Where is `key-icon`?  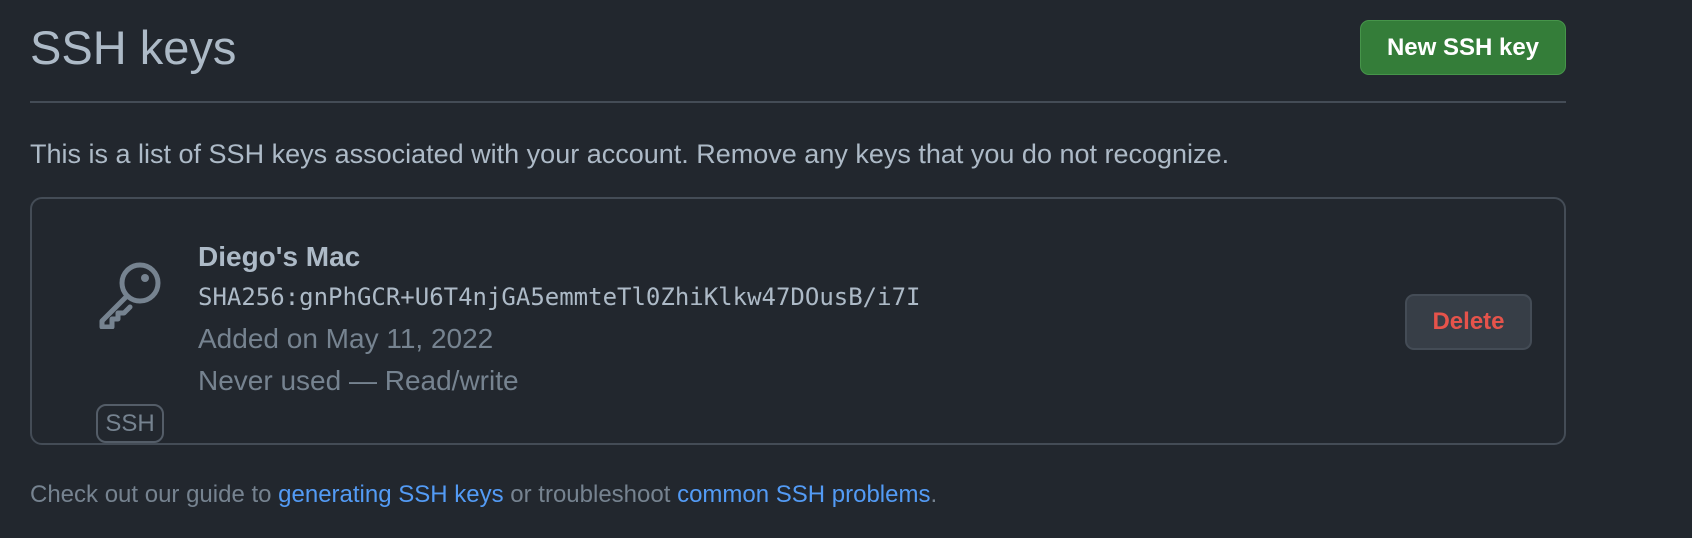 key-icon is located at coordinates (130, 295).